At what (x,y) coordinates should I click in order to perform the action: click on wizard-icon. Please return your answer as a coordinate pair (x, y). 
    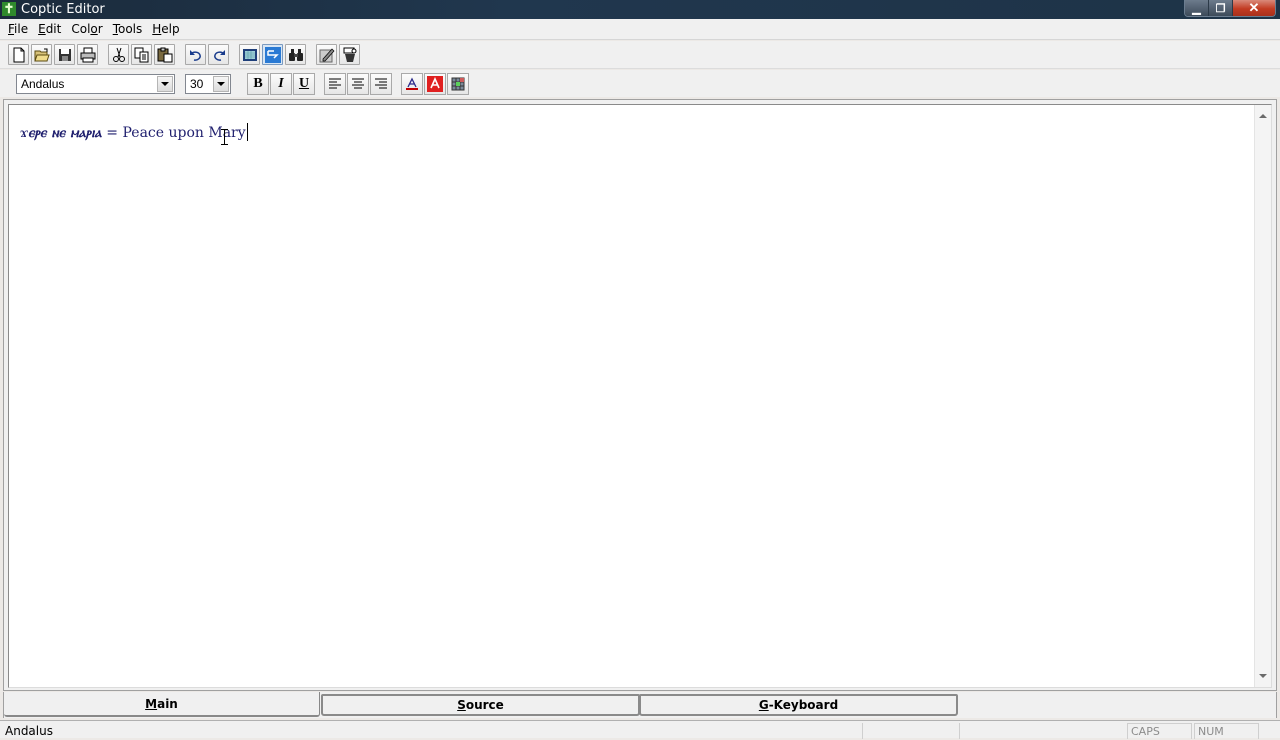
    Looking at the image, I should click on (349, 54).